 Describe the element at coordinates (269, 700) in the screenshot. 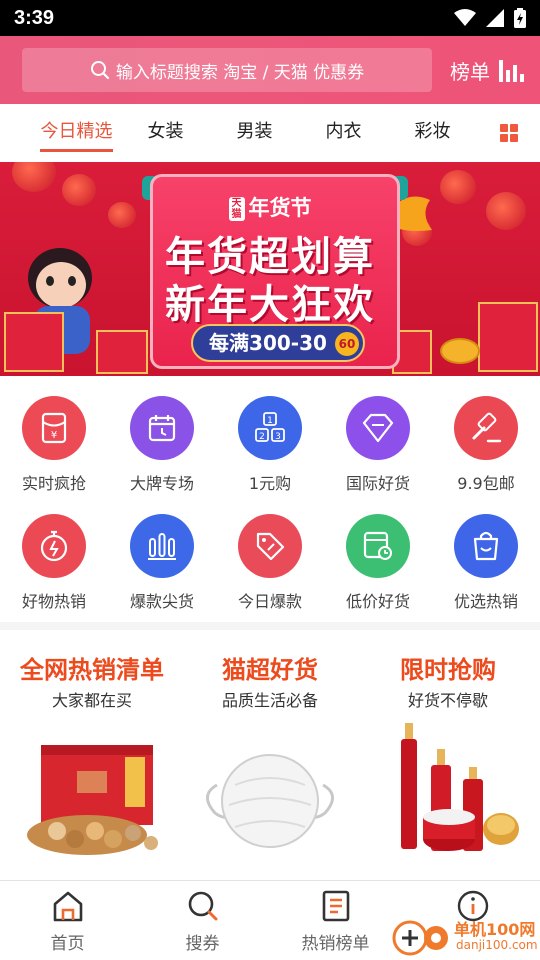

I see `promo-subtitle: 品质生活必备` at that location.